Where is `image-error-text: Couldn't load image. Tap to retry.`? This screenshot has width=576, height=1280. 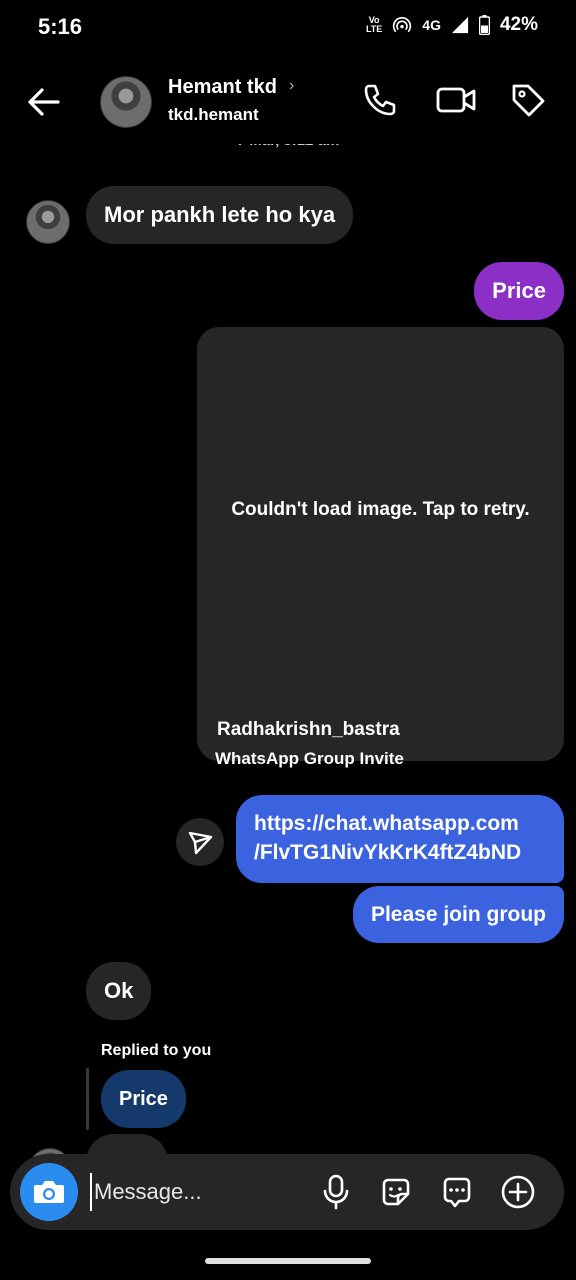 image-error-text: Couldn't load image. Tap to retry. is located at coordinates (380, 510).